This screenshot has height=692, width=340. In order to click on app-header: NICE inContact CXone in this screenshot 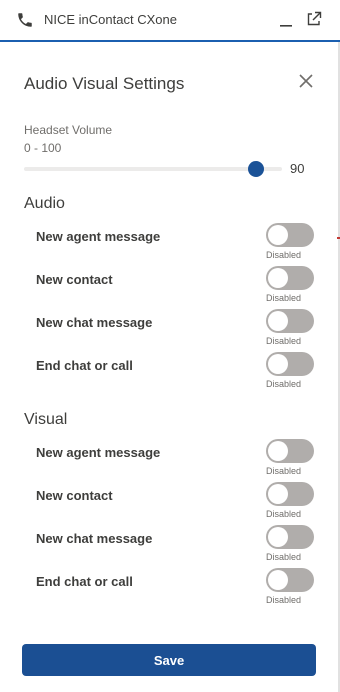, I will do `click(170, 21)`.